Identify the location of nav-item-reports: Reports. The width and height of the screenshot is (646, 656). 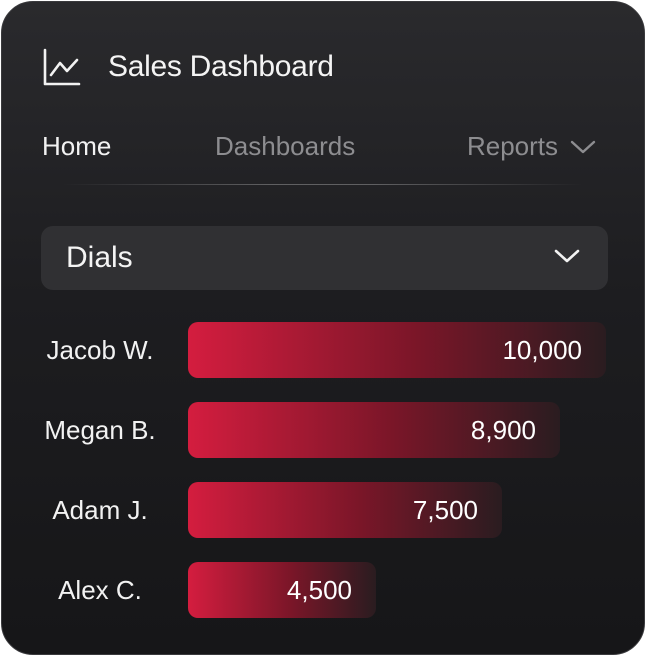
(531, 146).